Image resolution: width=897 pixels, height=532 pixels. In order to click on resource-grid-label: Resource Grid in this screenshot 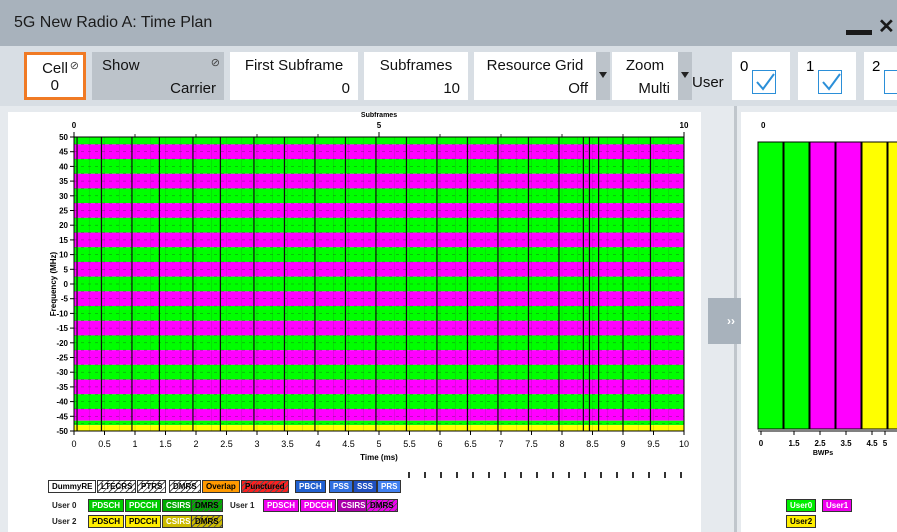, I will do `click(535, 65)`.